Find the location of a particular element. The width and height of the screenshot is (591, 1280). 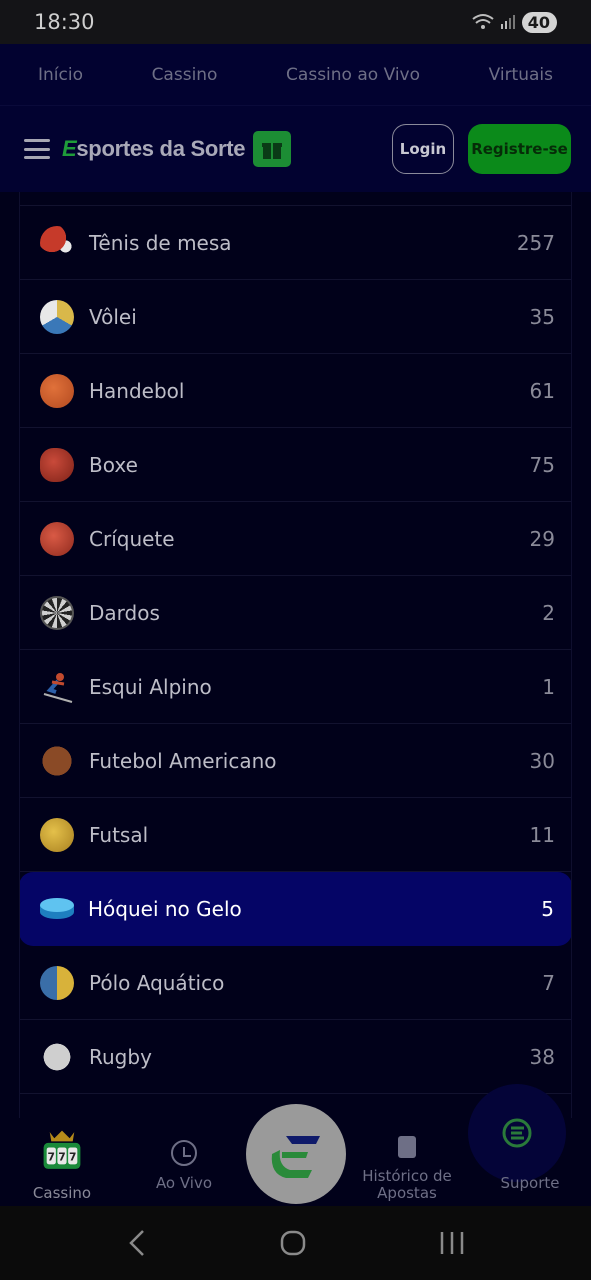

dartboard-icon is located at coordinates (57, 612).